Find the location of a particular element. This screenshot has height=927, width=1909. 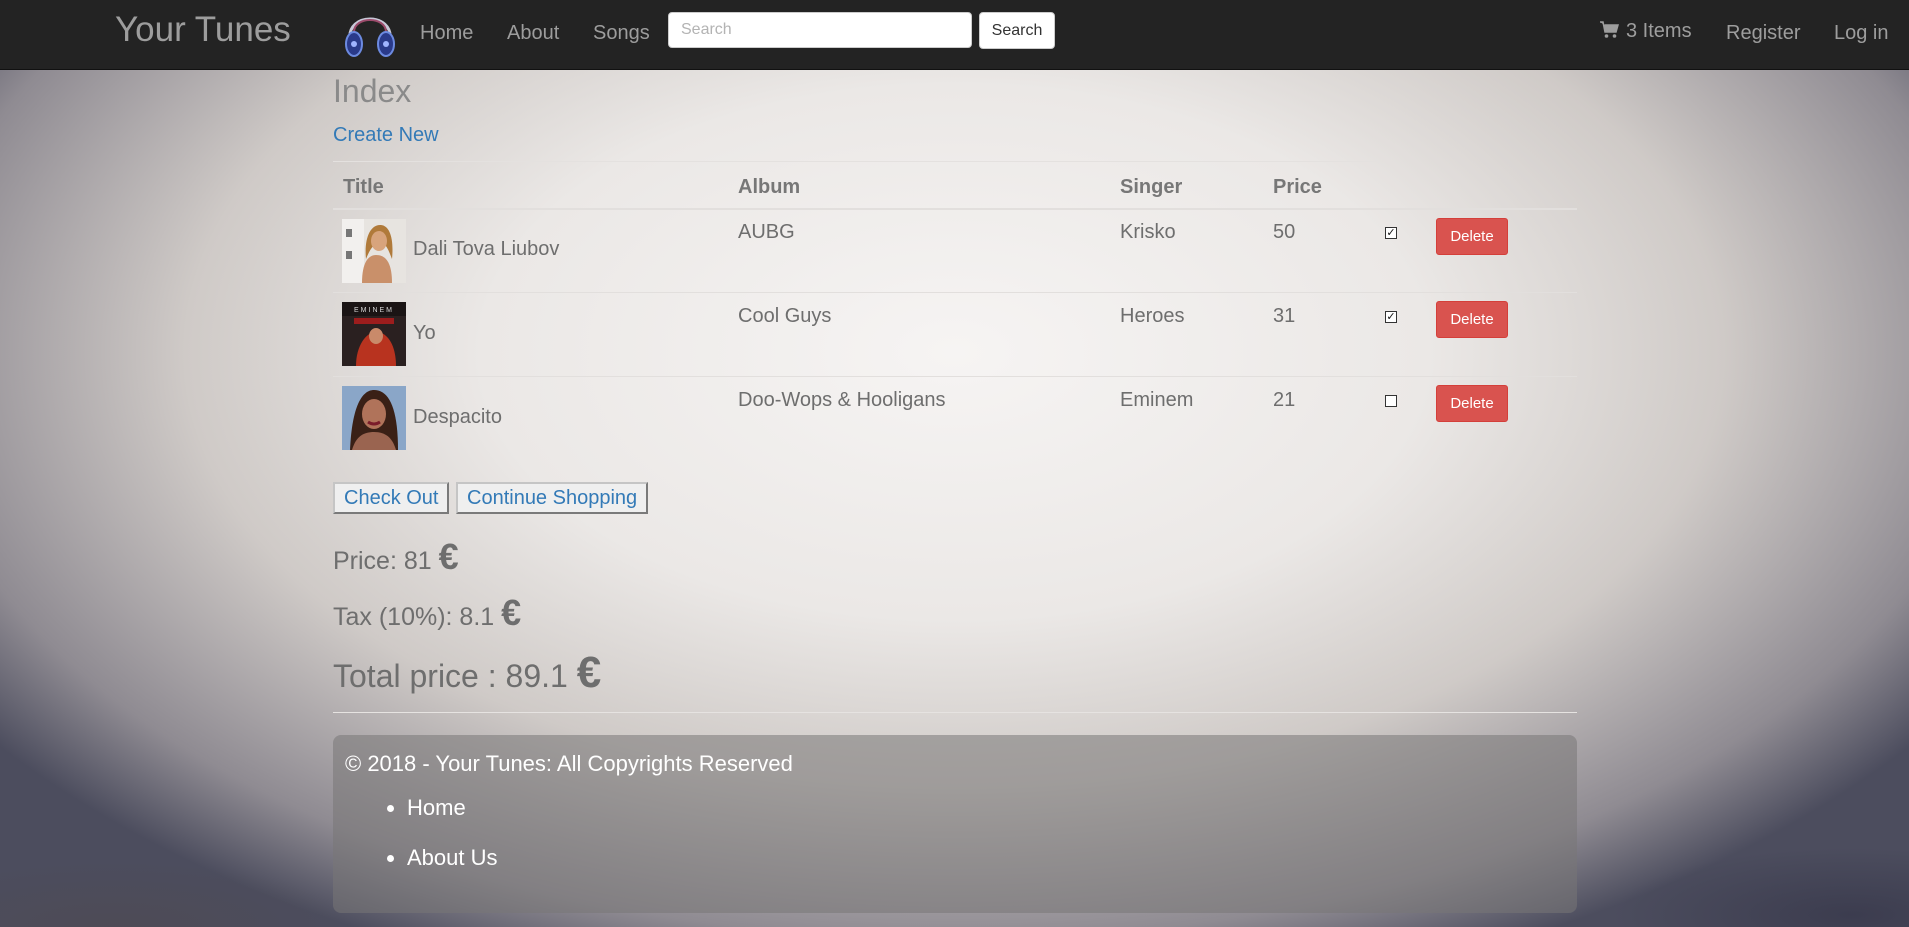

song-thumbnail-despacito is located at coordinates (374, 418).